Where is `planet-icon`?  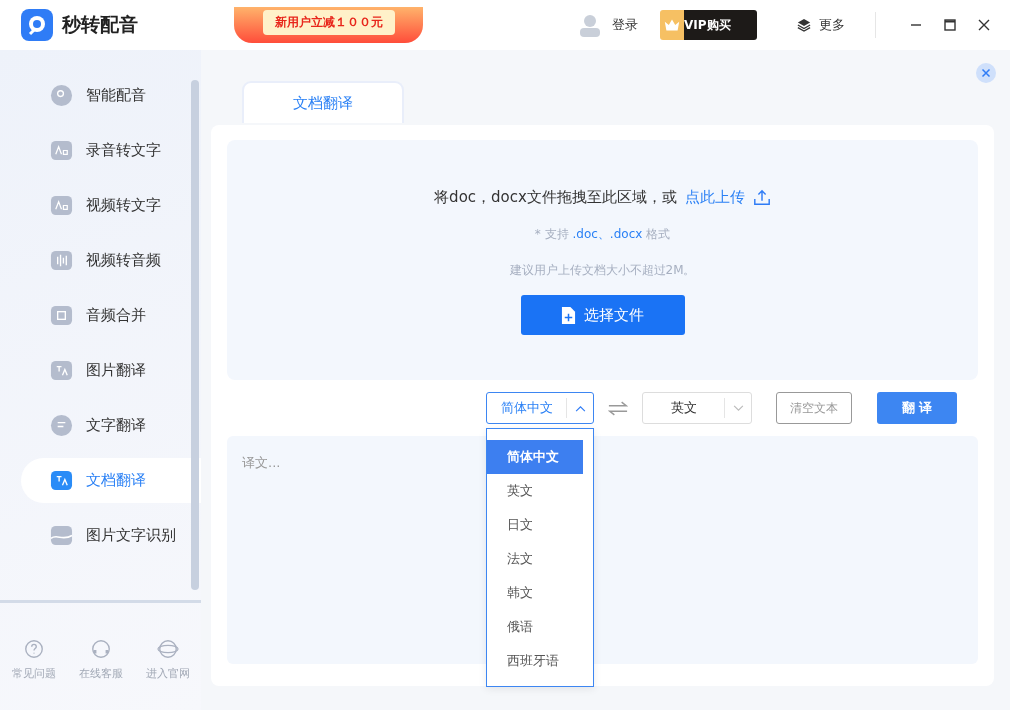 planet-icon is located at coordinates (167, 649).